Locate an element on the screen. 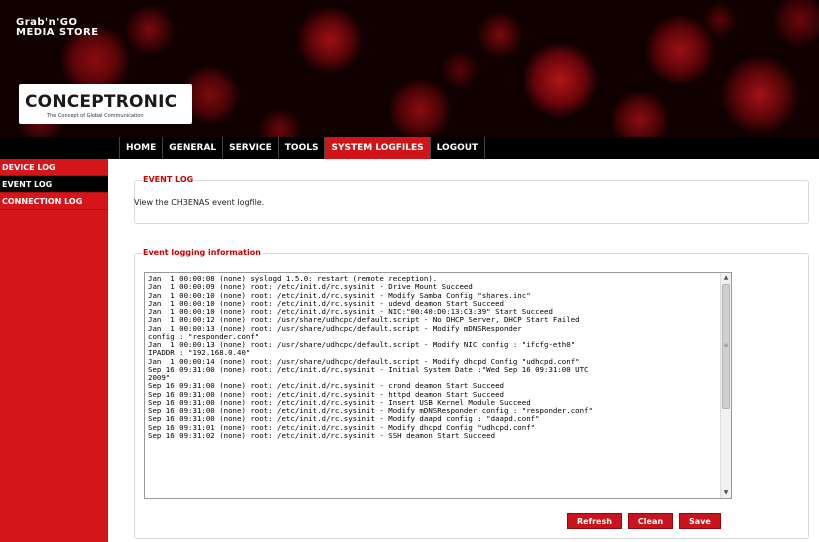 This screenshot has height=542, width=819. sidebar-item-event-log: EVENT LOG is located at coordinates (54, 184).